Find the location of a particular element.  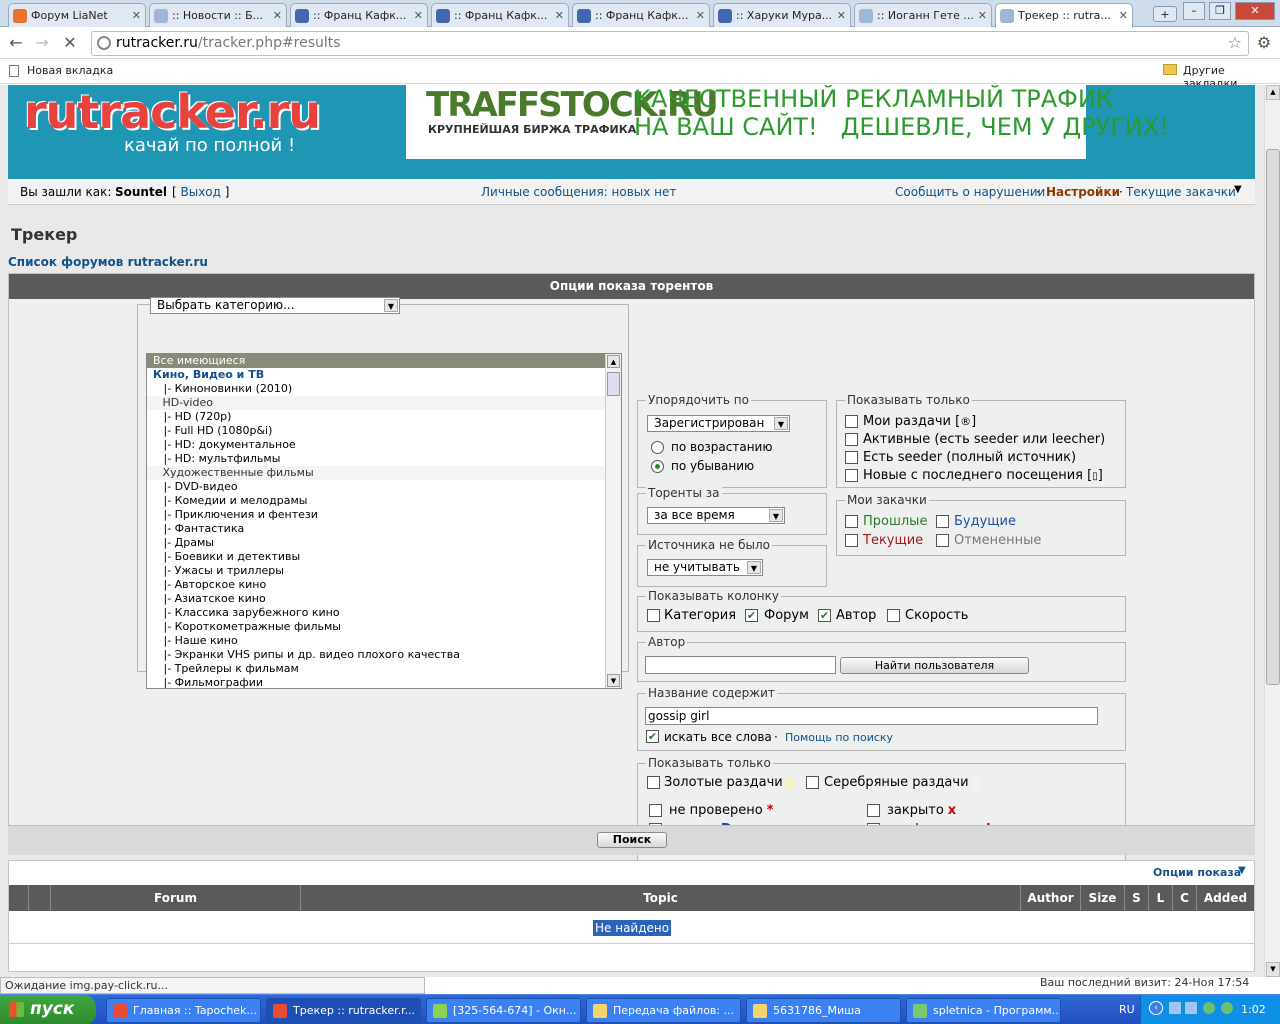

author-input is located at coordinates (740, 665).